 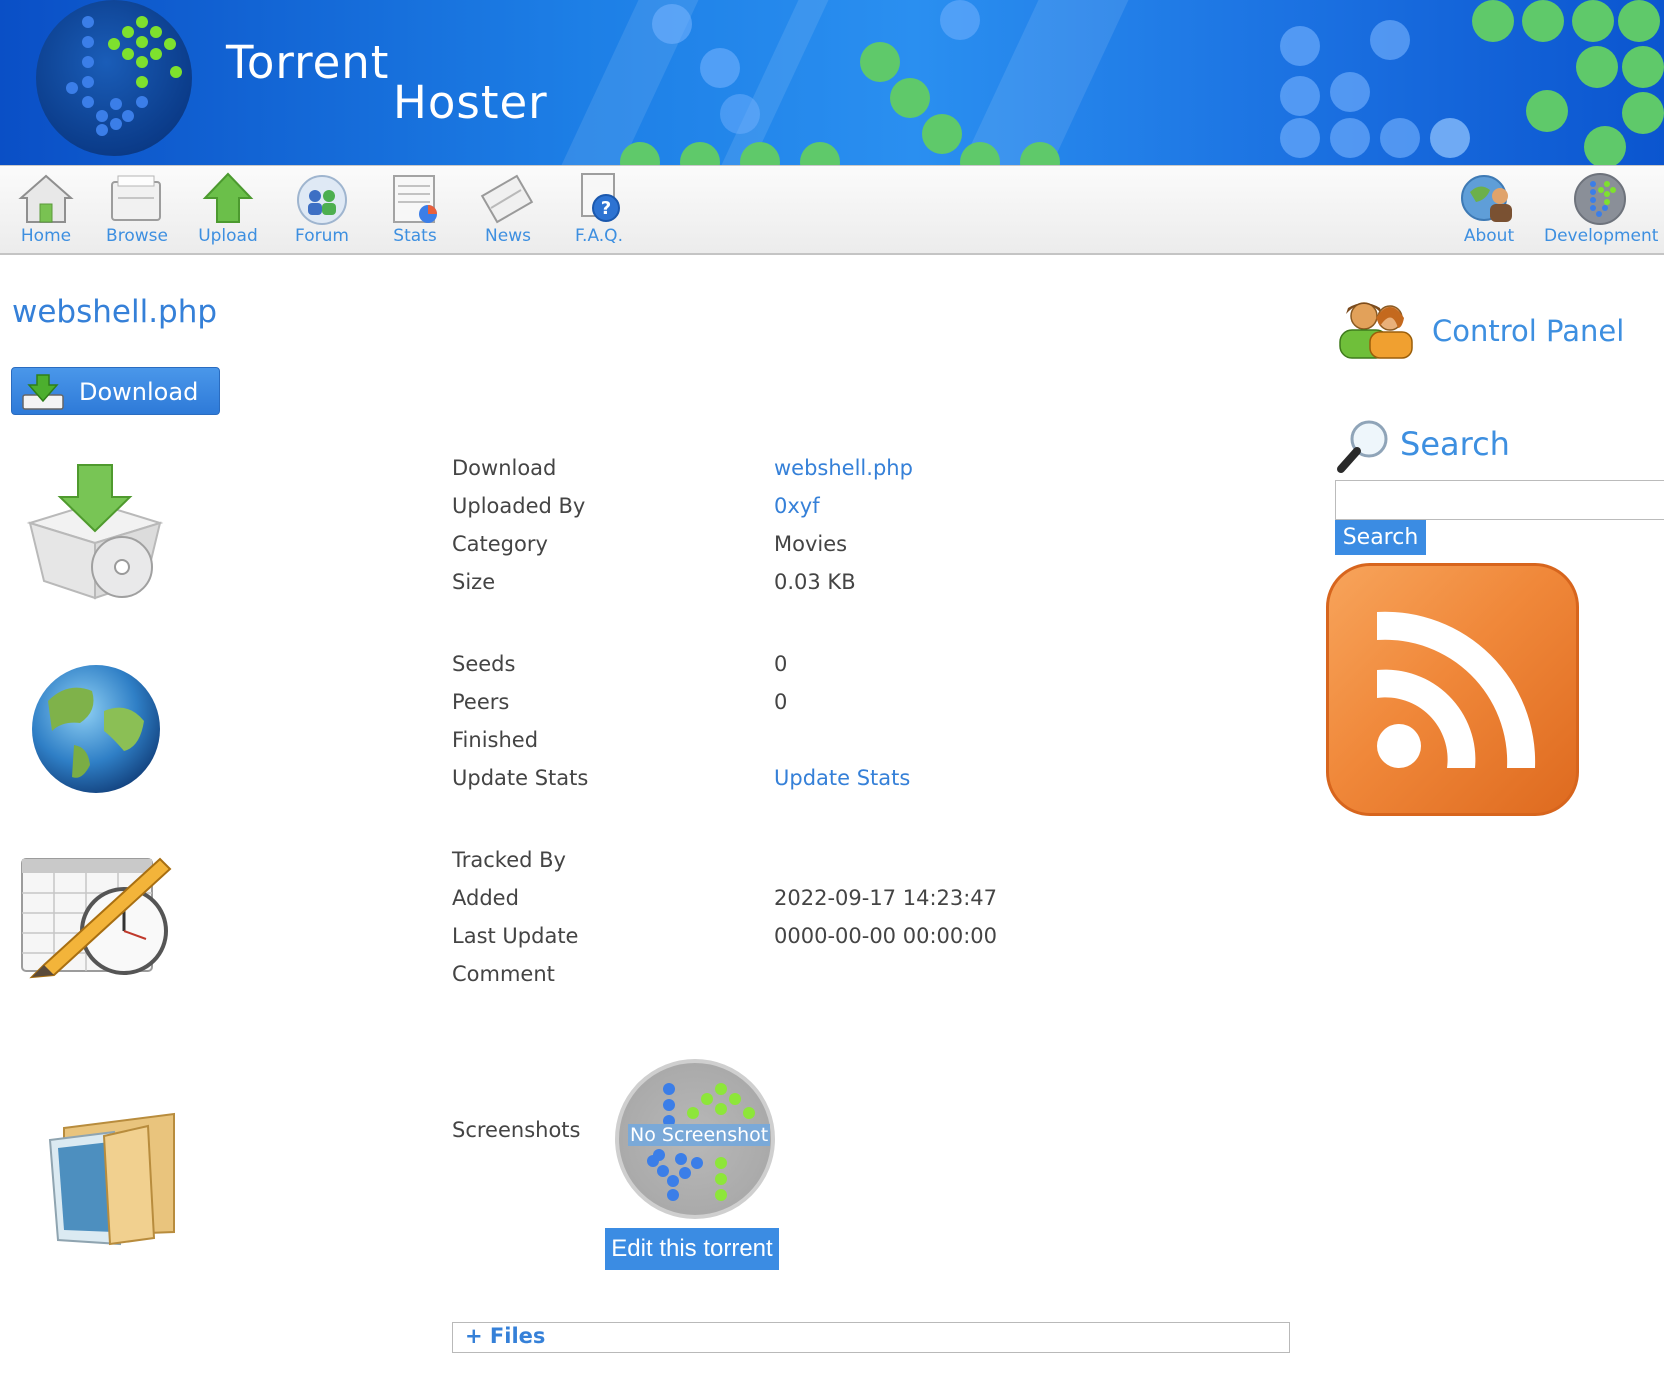 What do you see at coordinates (600, 197) in the screenshot?
I see `faq-icon: ?` at bounding box center [600, 197].